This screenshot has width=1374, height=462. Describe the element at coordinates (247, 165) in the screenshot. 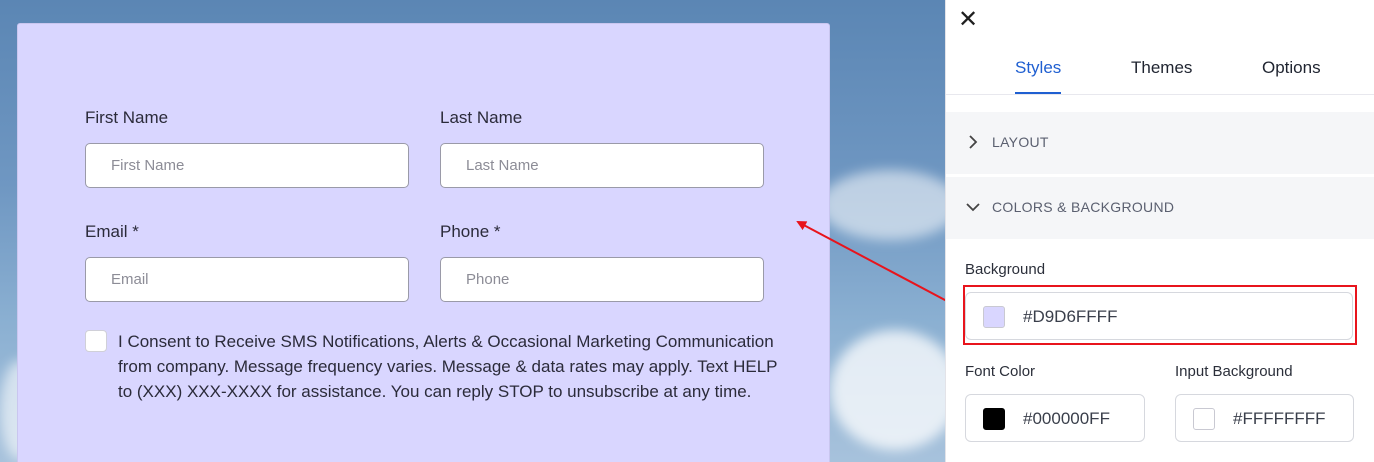

I see `first-name-input` at that location.